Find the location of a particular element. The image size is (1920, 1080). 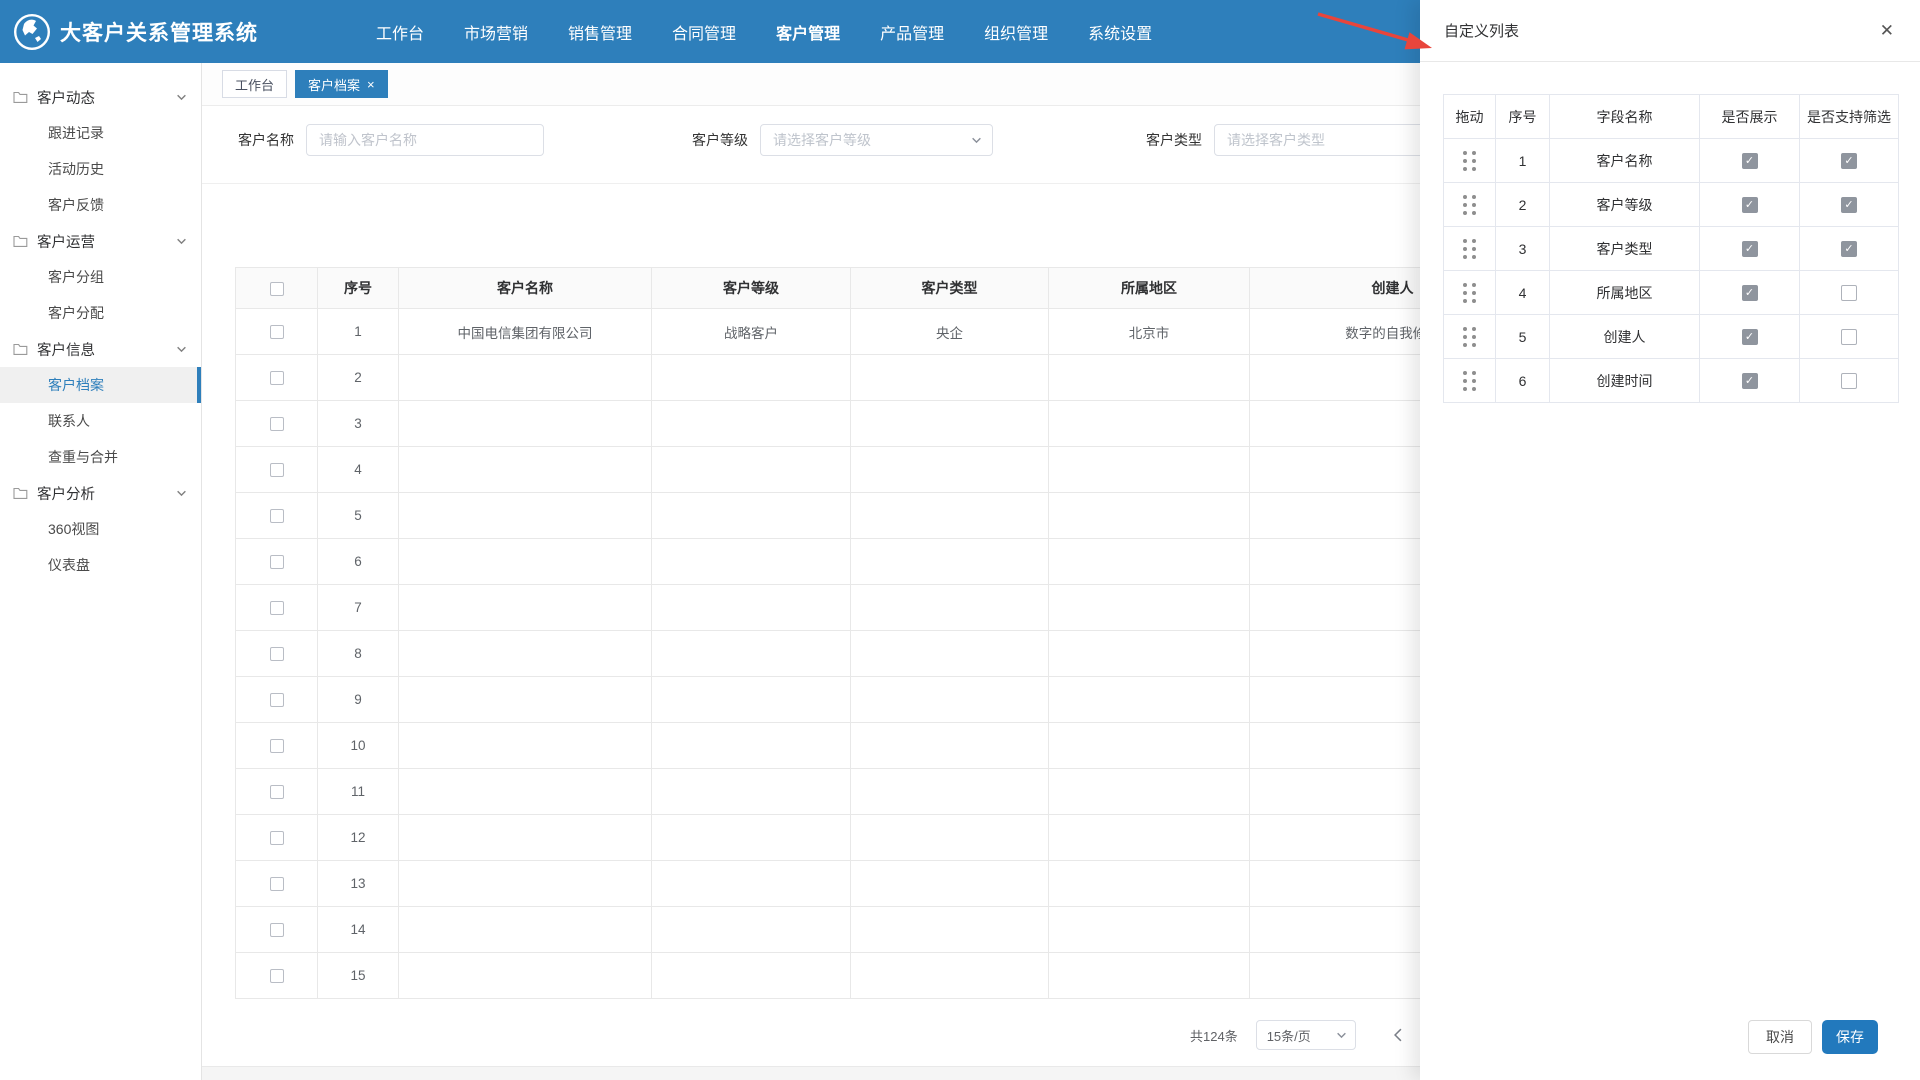

sidebar-item: 客户分配 is located at coordinates (100, 313).